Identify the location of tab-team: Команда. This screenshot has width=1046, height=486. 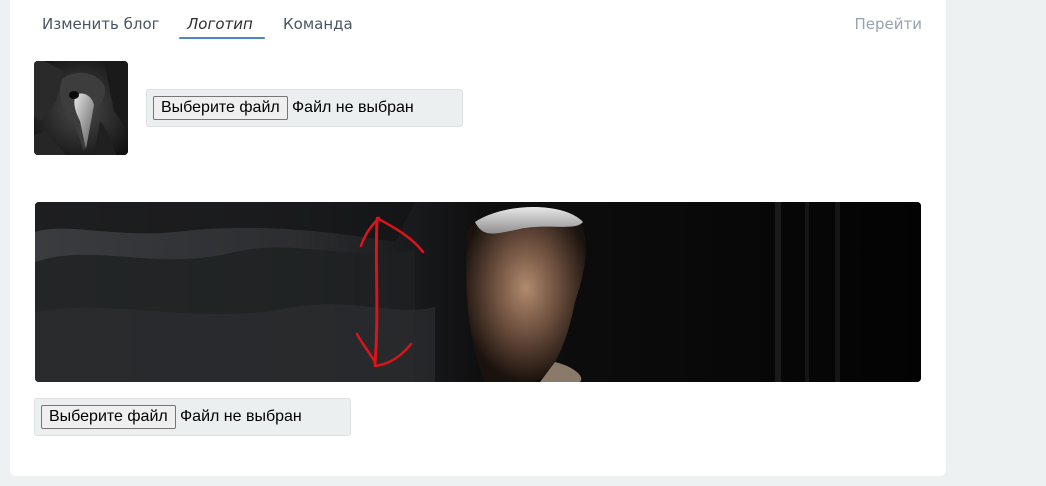
(318, 24).